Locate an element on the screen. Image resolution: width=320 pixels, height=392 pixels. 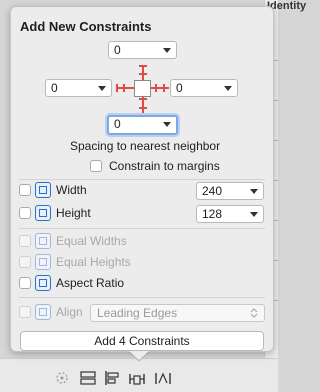
left-strut is located at coordinates (125, 88).